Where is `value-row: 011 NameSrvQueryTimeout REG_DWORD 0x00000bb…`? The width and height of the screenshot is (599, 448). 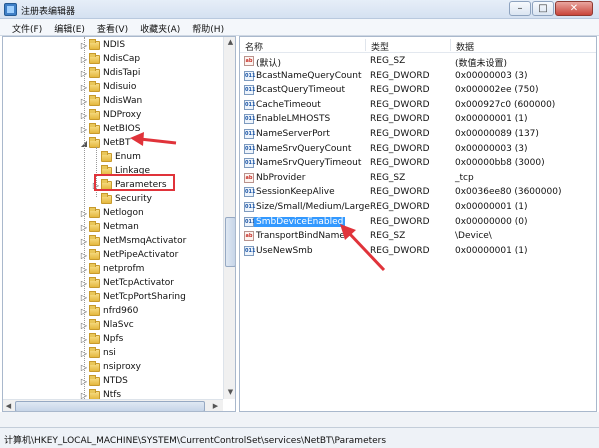
value-row: 011 NameSrvQueryTimeout REG_DWORD 0x00000bb… is located at coordinates (418, 163).